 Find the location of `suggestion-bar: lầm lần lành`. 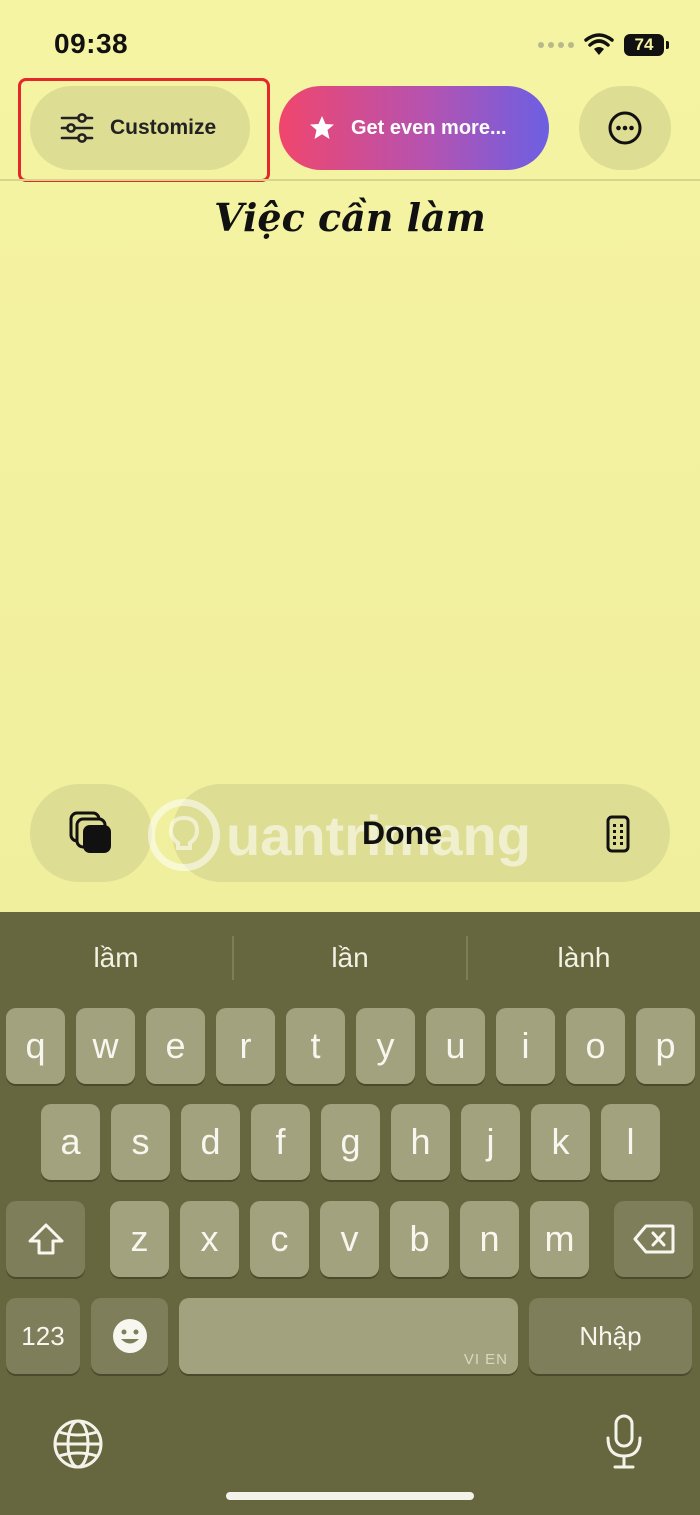

suggestion-bar: lầm lần lành is located at coordinates (350, 958).